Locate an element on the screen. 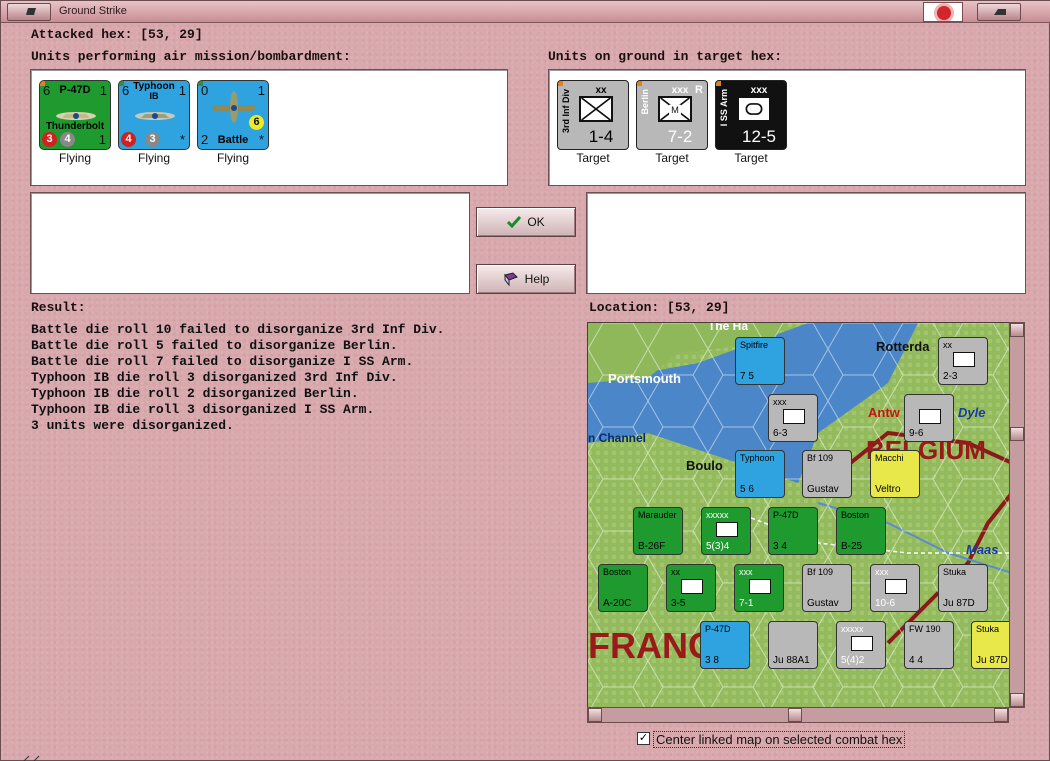 The height and width of the screenshot is (761, 1050). map-counter-bottom: Veltro is located at coordinates (888, 489).